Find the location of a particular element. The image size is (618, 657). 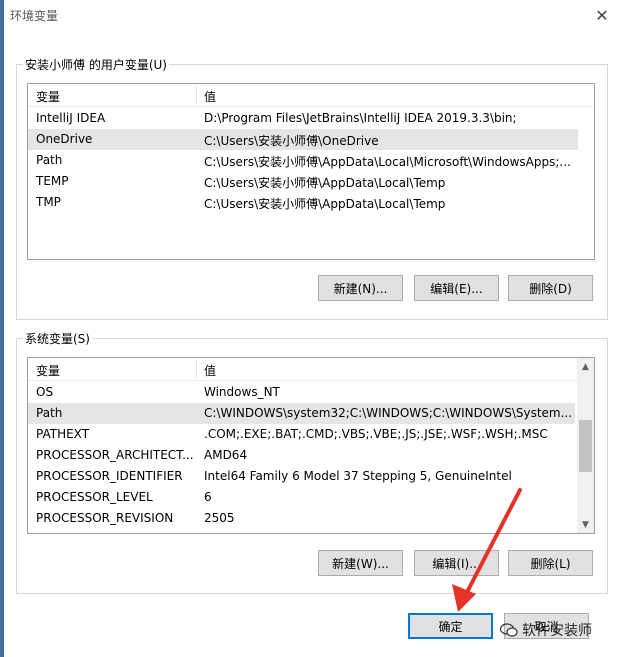

system-delete-button: 删除(L) is located at coordinates (550, 563).